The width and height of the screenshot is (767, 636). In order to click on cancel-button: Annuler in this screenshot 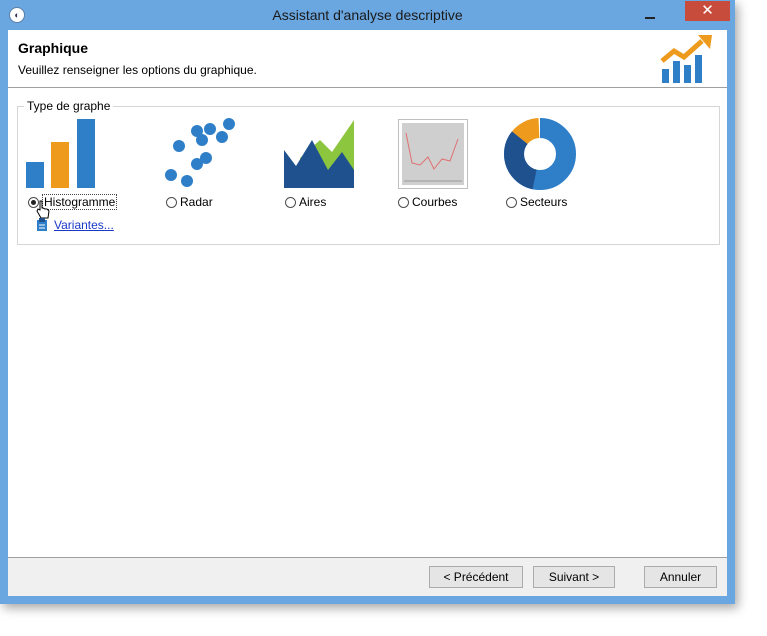, I will do `click(680, 577)`.